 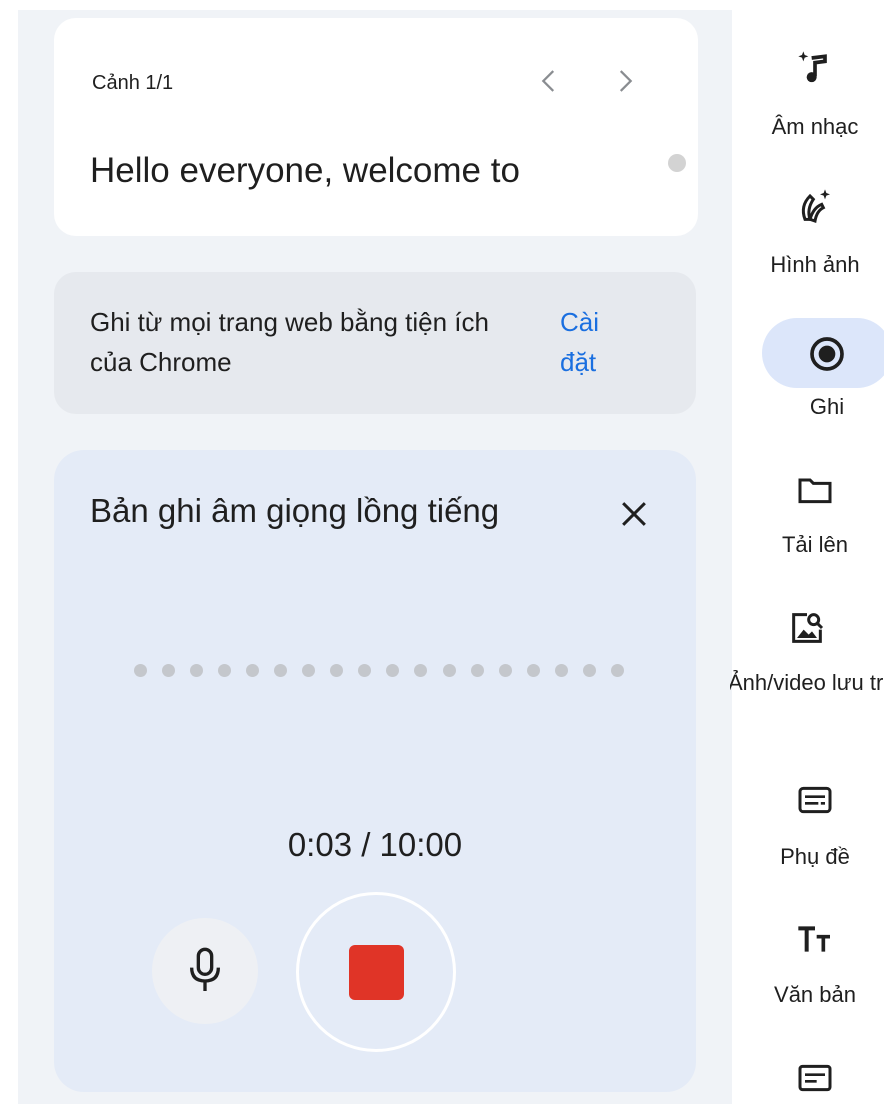 What do you see at coordinates (376, 127) in the screenshot?
I see `scene-card: Cảnh 1/1 Hello everyone, welcome to` at bounding box center [376, 127].